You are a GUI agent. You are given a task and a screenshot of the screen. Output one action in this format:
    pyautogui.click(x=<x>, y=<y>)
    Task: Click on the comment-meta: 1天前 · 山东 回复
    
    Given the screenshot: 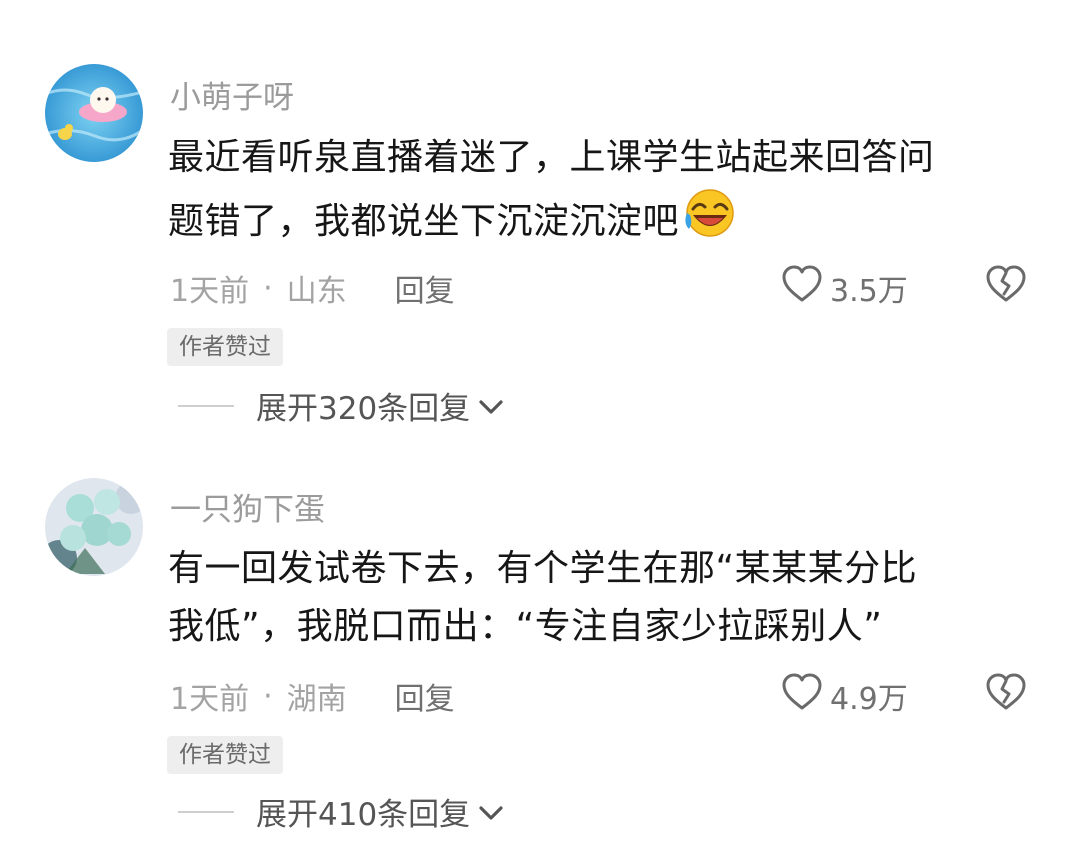 What is the action you would take?
    pyautogui.click(x=312, y=288)
    